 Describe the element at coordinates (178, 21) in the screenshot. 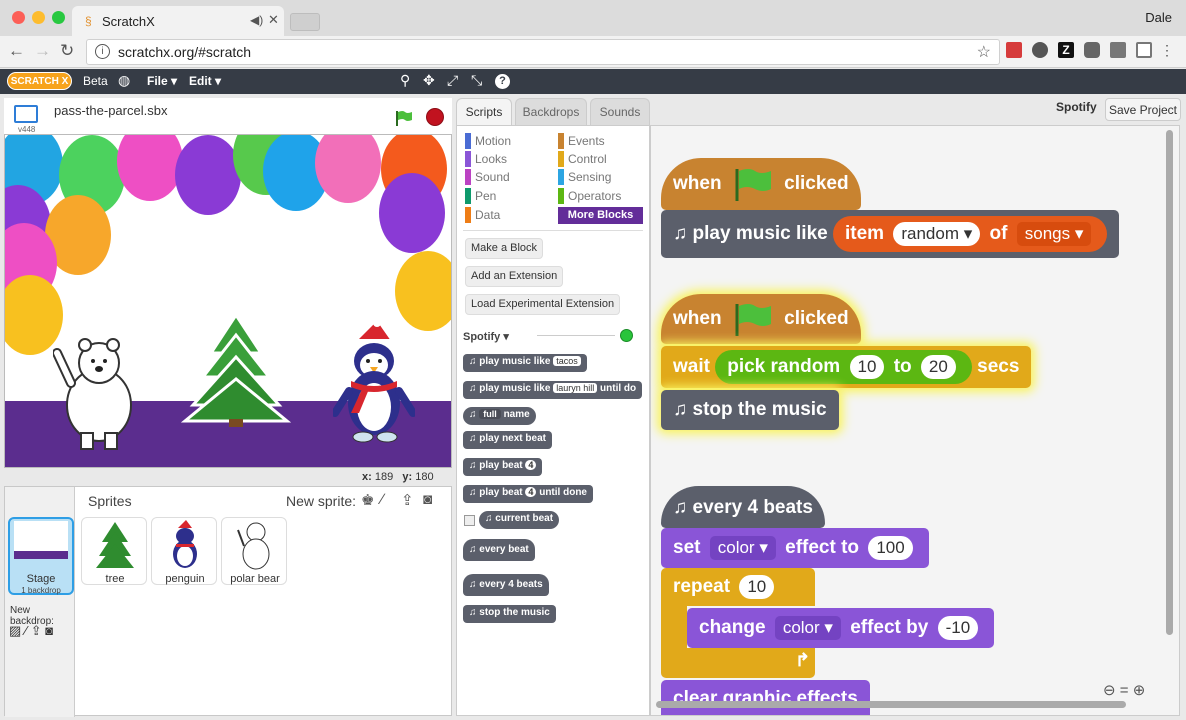

I see `browser-tab: § ScratchX ◀) ✕` at that location.